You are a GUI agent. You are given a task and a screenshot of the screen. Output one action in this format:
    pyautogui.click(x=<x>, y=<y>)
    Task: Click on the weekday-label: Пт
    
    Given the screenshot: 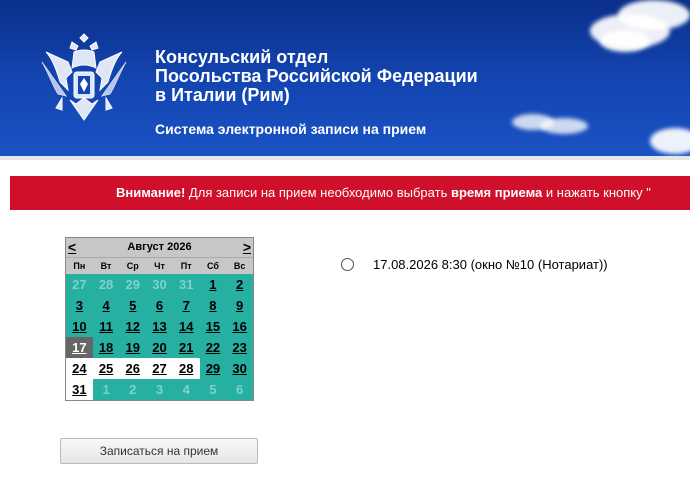 What is the action you would take?
    pyautogui.click(x=186, y=266)
    